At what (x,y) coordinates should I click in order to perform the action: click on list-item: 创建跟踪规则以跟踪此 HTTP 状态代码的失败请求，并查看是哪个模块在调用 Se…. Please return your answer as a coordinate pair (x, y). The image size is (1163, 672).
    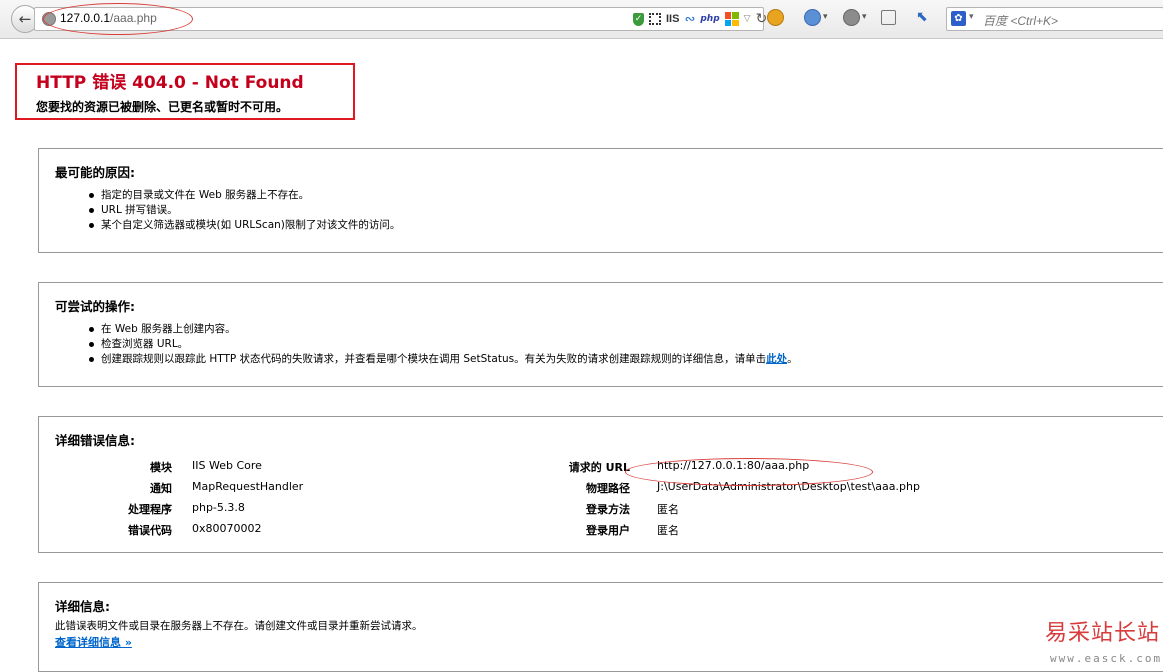
    Looking at the image, I should click on (443, 359).